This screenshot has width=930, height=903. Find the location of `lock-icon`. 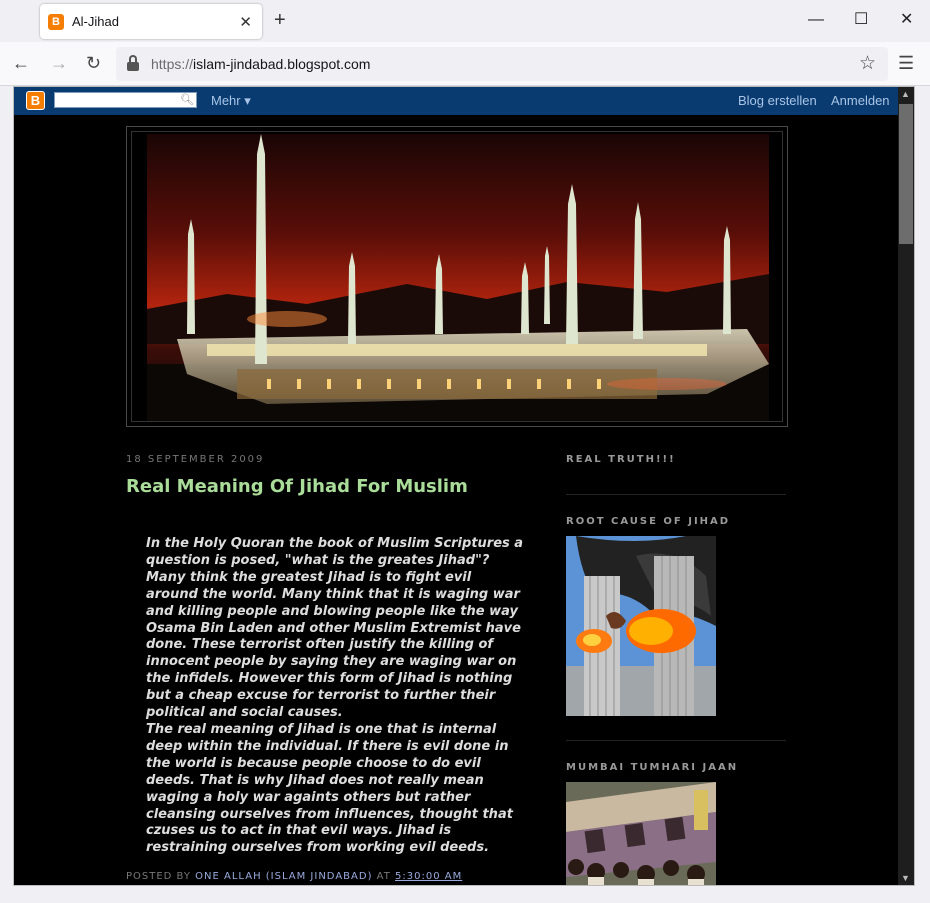

lock-icon is located at coordinates (133, 63).